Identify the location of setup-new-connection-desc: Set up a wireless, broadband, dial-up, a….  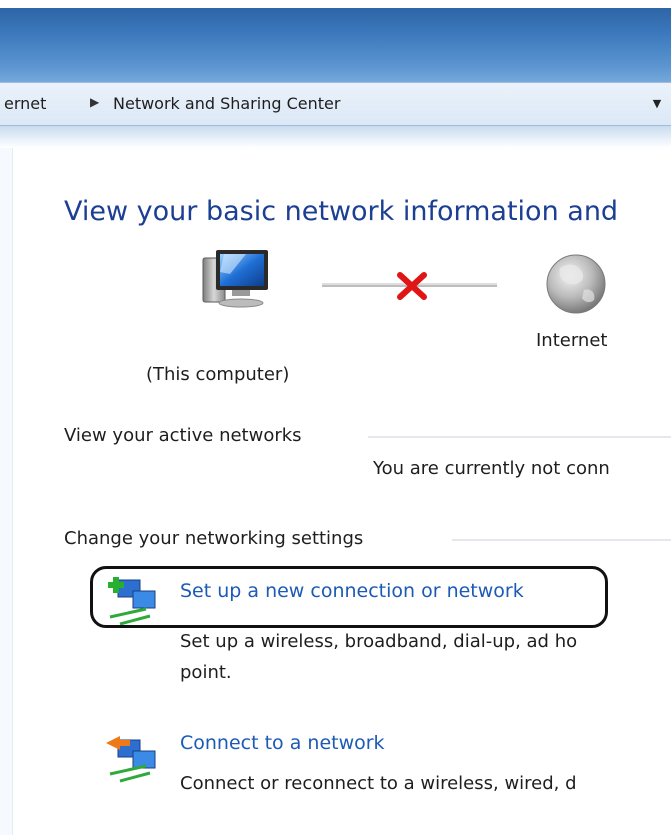
(379, 641).